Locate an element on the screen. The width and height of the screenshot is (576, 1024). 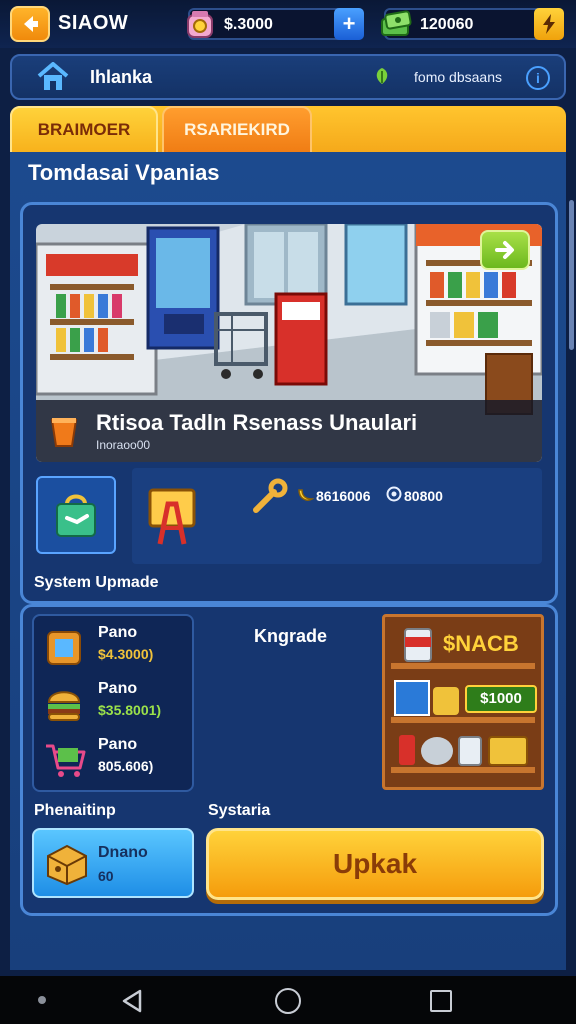
top-bar: SIAOW $.3000 + 120060 is located at coordinates (288, 24).